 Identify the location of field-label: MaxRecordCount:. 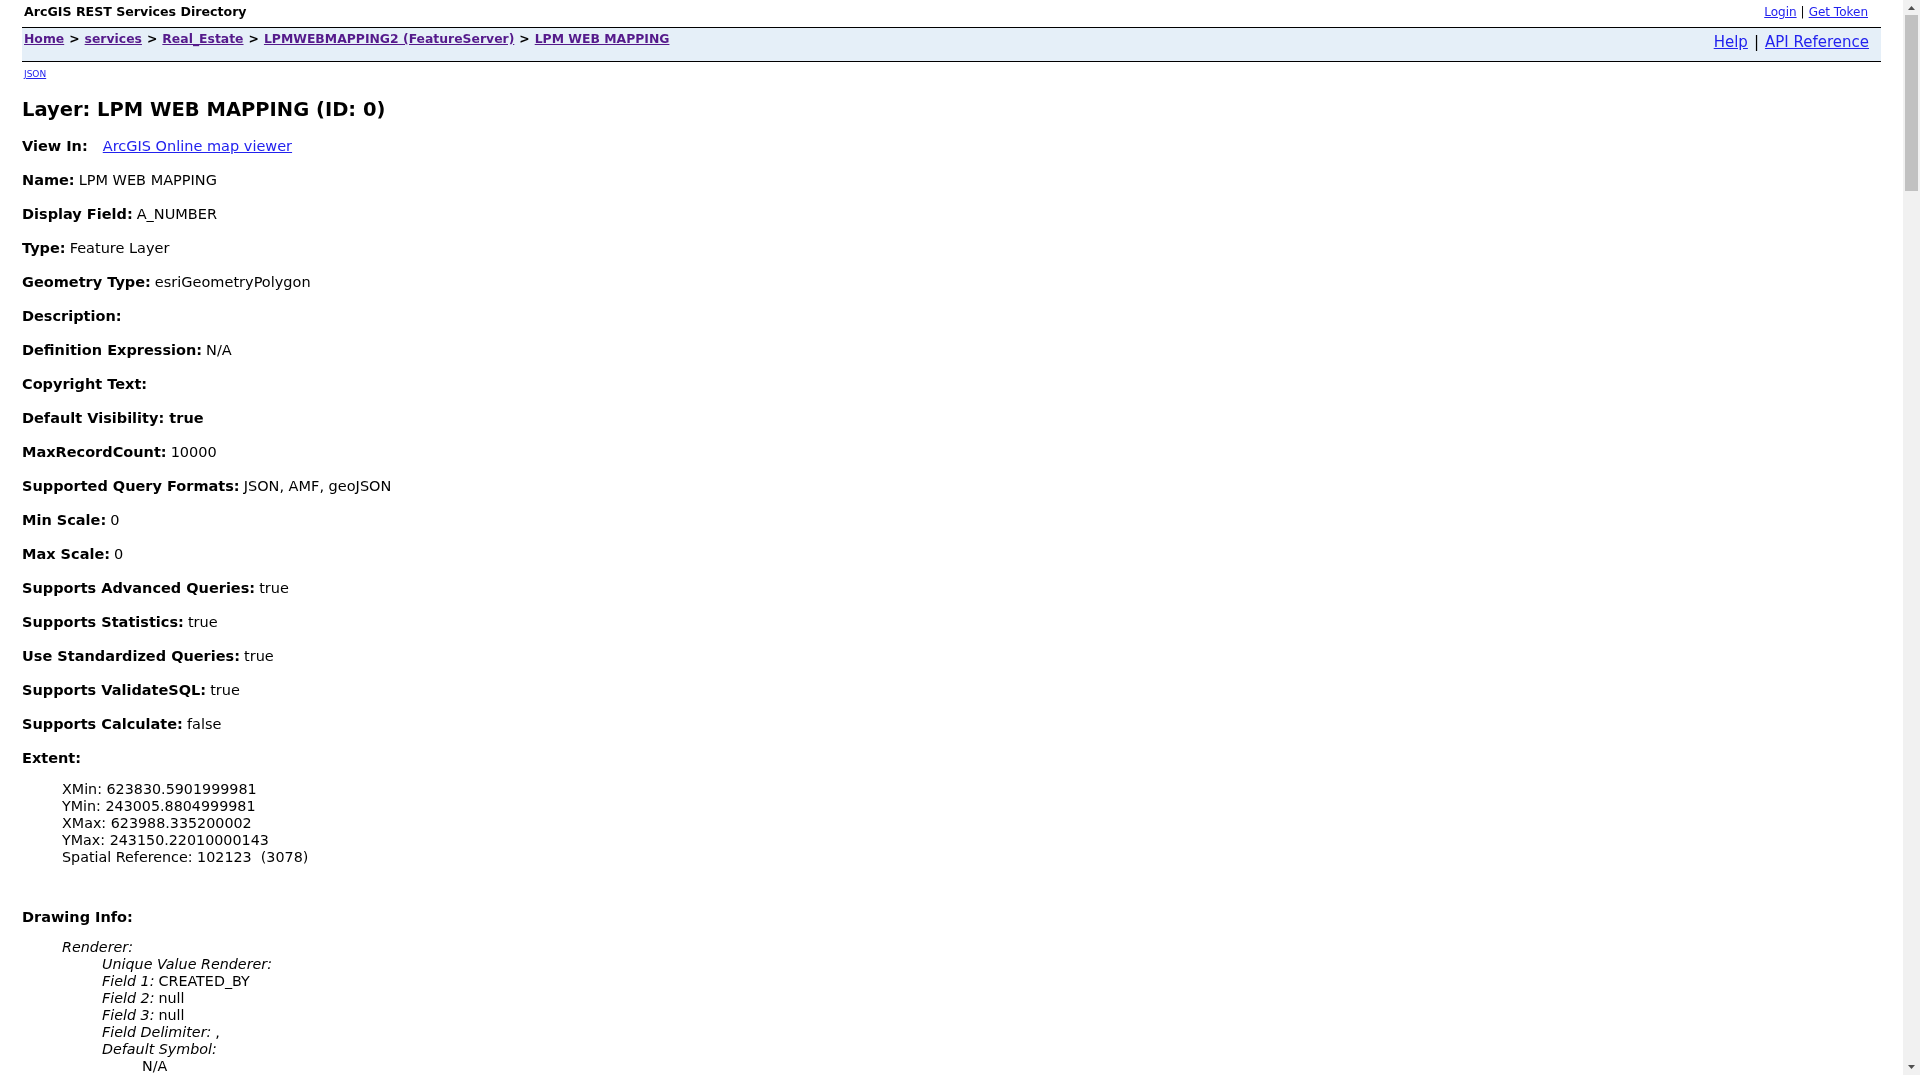
(94, 452).